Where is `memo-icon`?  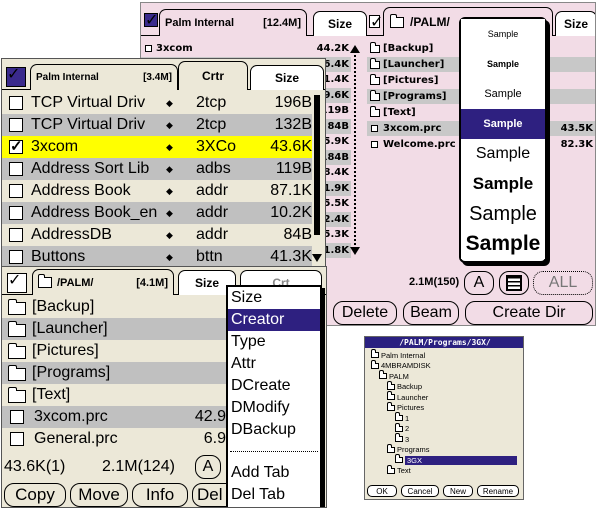
memo-icon is located at coordinates (514, 283).